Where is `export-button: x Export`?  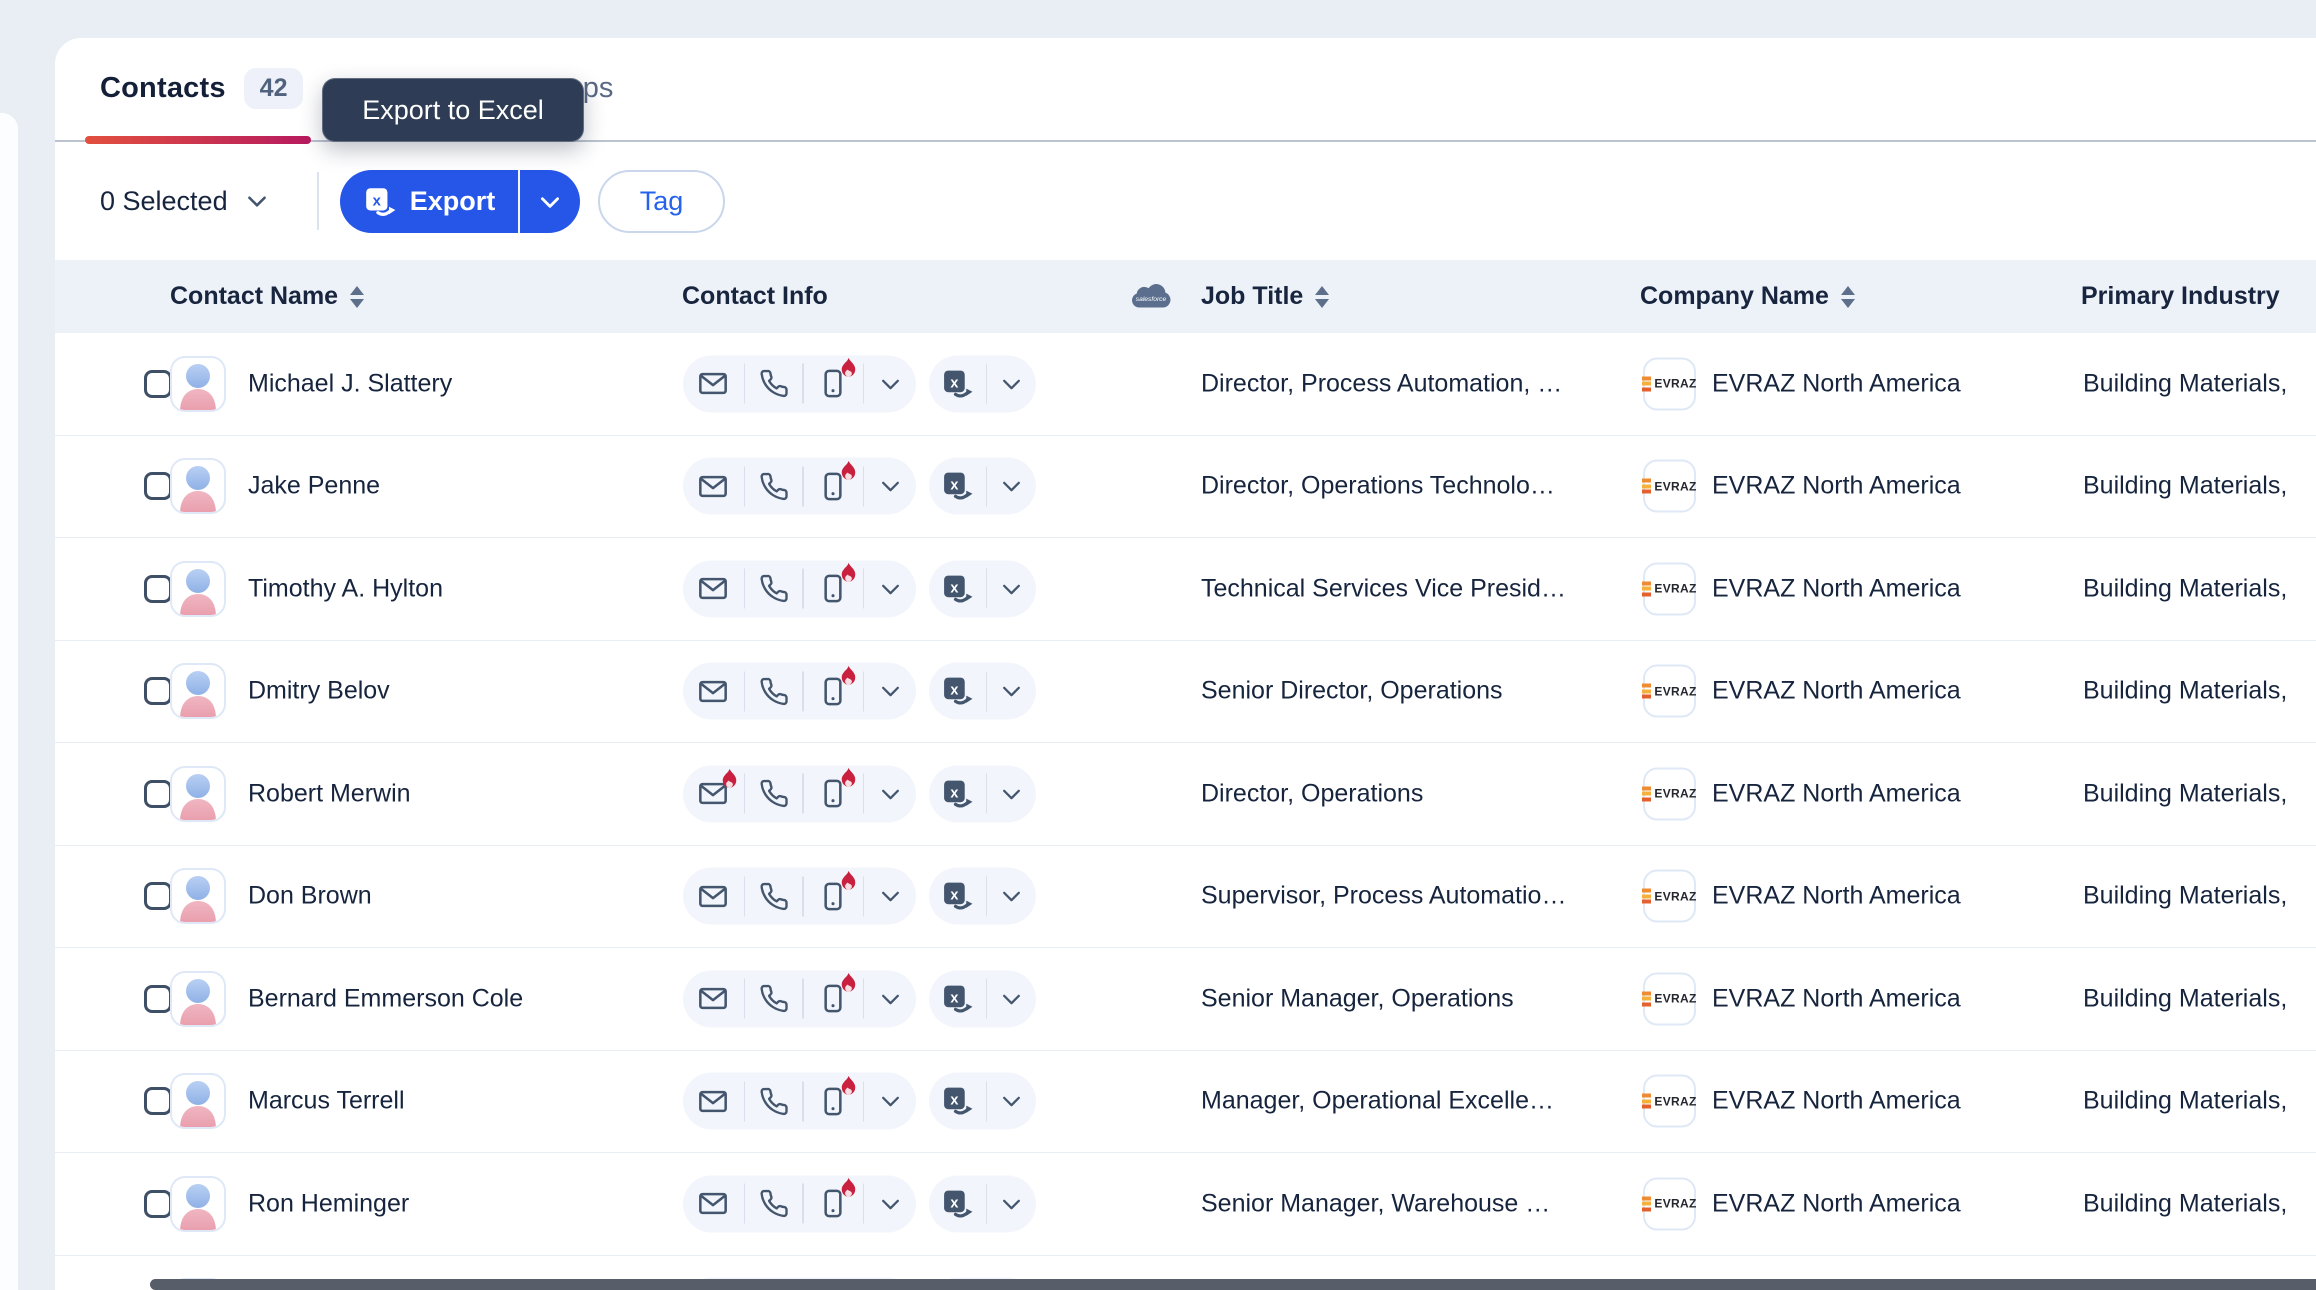 export-button: x Export is located at coordinates (429, 201).